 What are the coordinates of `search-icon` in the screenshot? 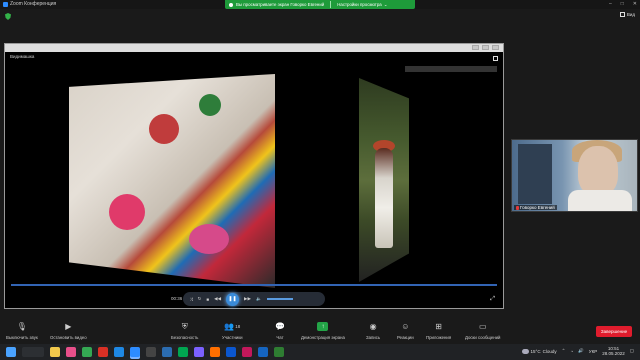 It's located at (33, 352).